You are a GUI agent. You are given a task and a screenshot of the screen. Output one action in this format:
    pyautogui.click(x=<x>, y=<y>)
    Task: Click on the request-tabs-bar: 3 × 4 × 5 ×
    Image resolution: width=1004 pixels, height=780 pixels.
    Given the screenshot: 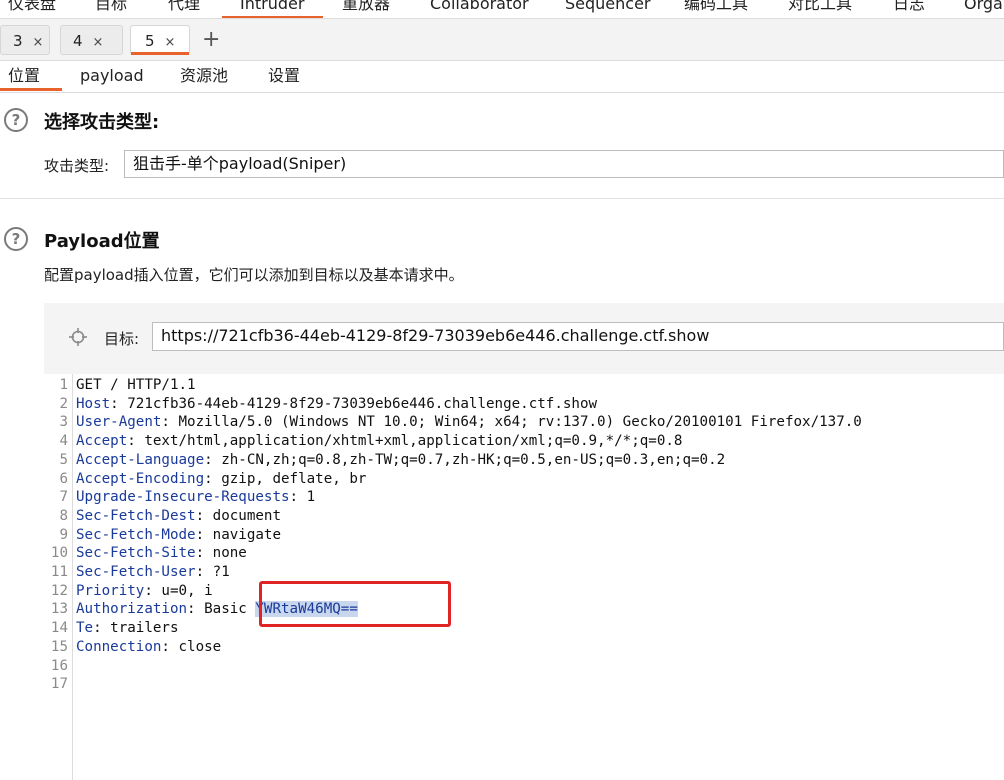 What is the action you would take?
    pyautogui.click(x=502, y=40)
    